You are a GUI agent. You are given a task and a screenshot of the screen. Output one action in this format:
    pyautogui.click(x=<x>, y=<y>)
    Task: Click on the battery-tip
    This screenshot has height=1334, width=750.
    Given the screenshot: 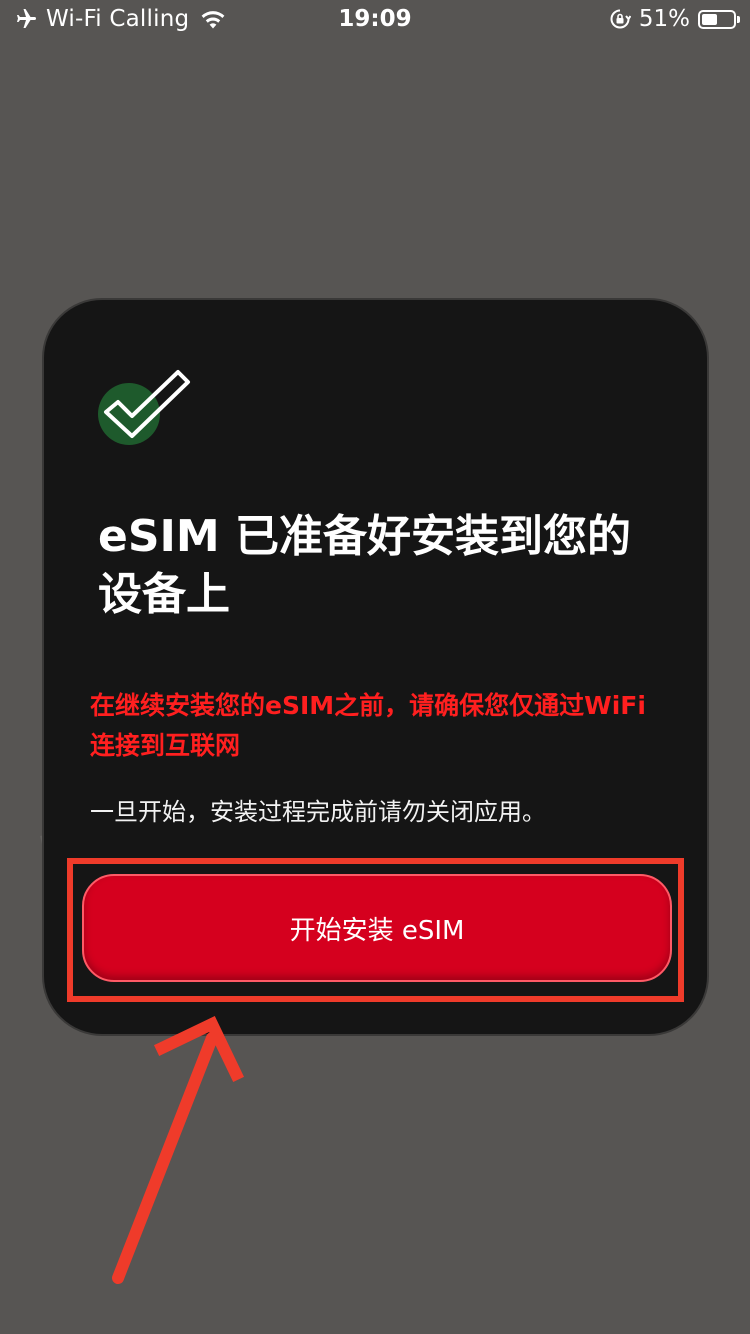 What is the action you would take?
    pyautogui.click(x=738, y=19)
    